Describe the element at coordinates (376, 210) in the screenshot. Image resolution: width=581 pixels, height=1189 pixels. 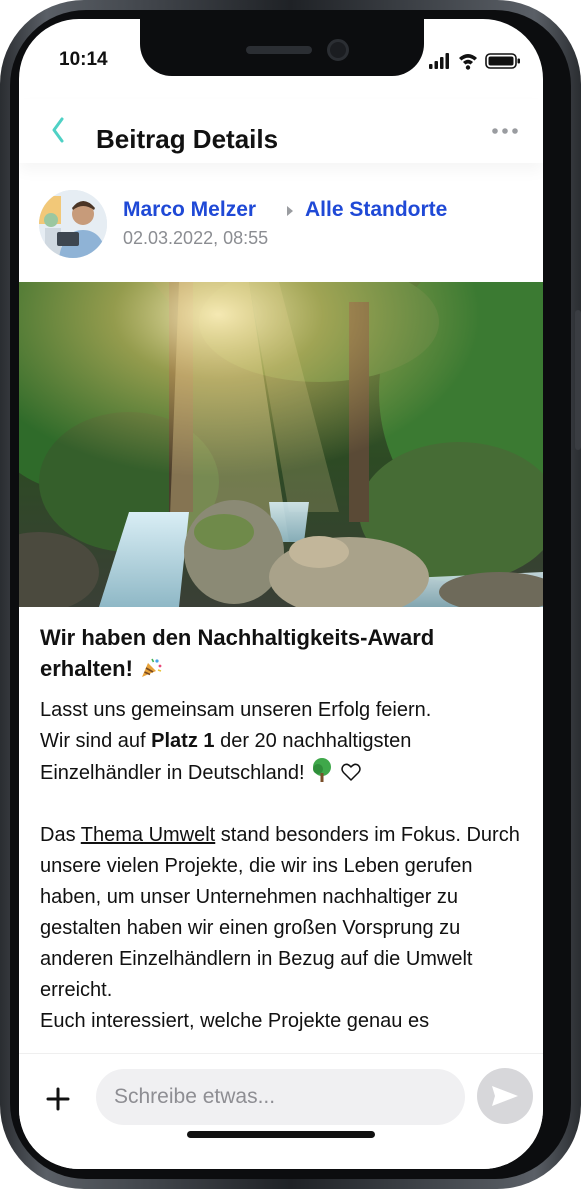
I see `audience-link: Alle Standorte` at that location.